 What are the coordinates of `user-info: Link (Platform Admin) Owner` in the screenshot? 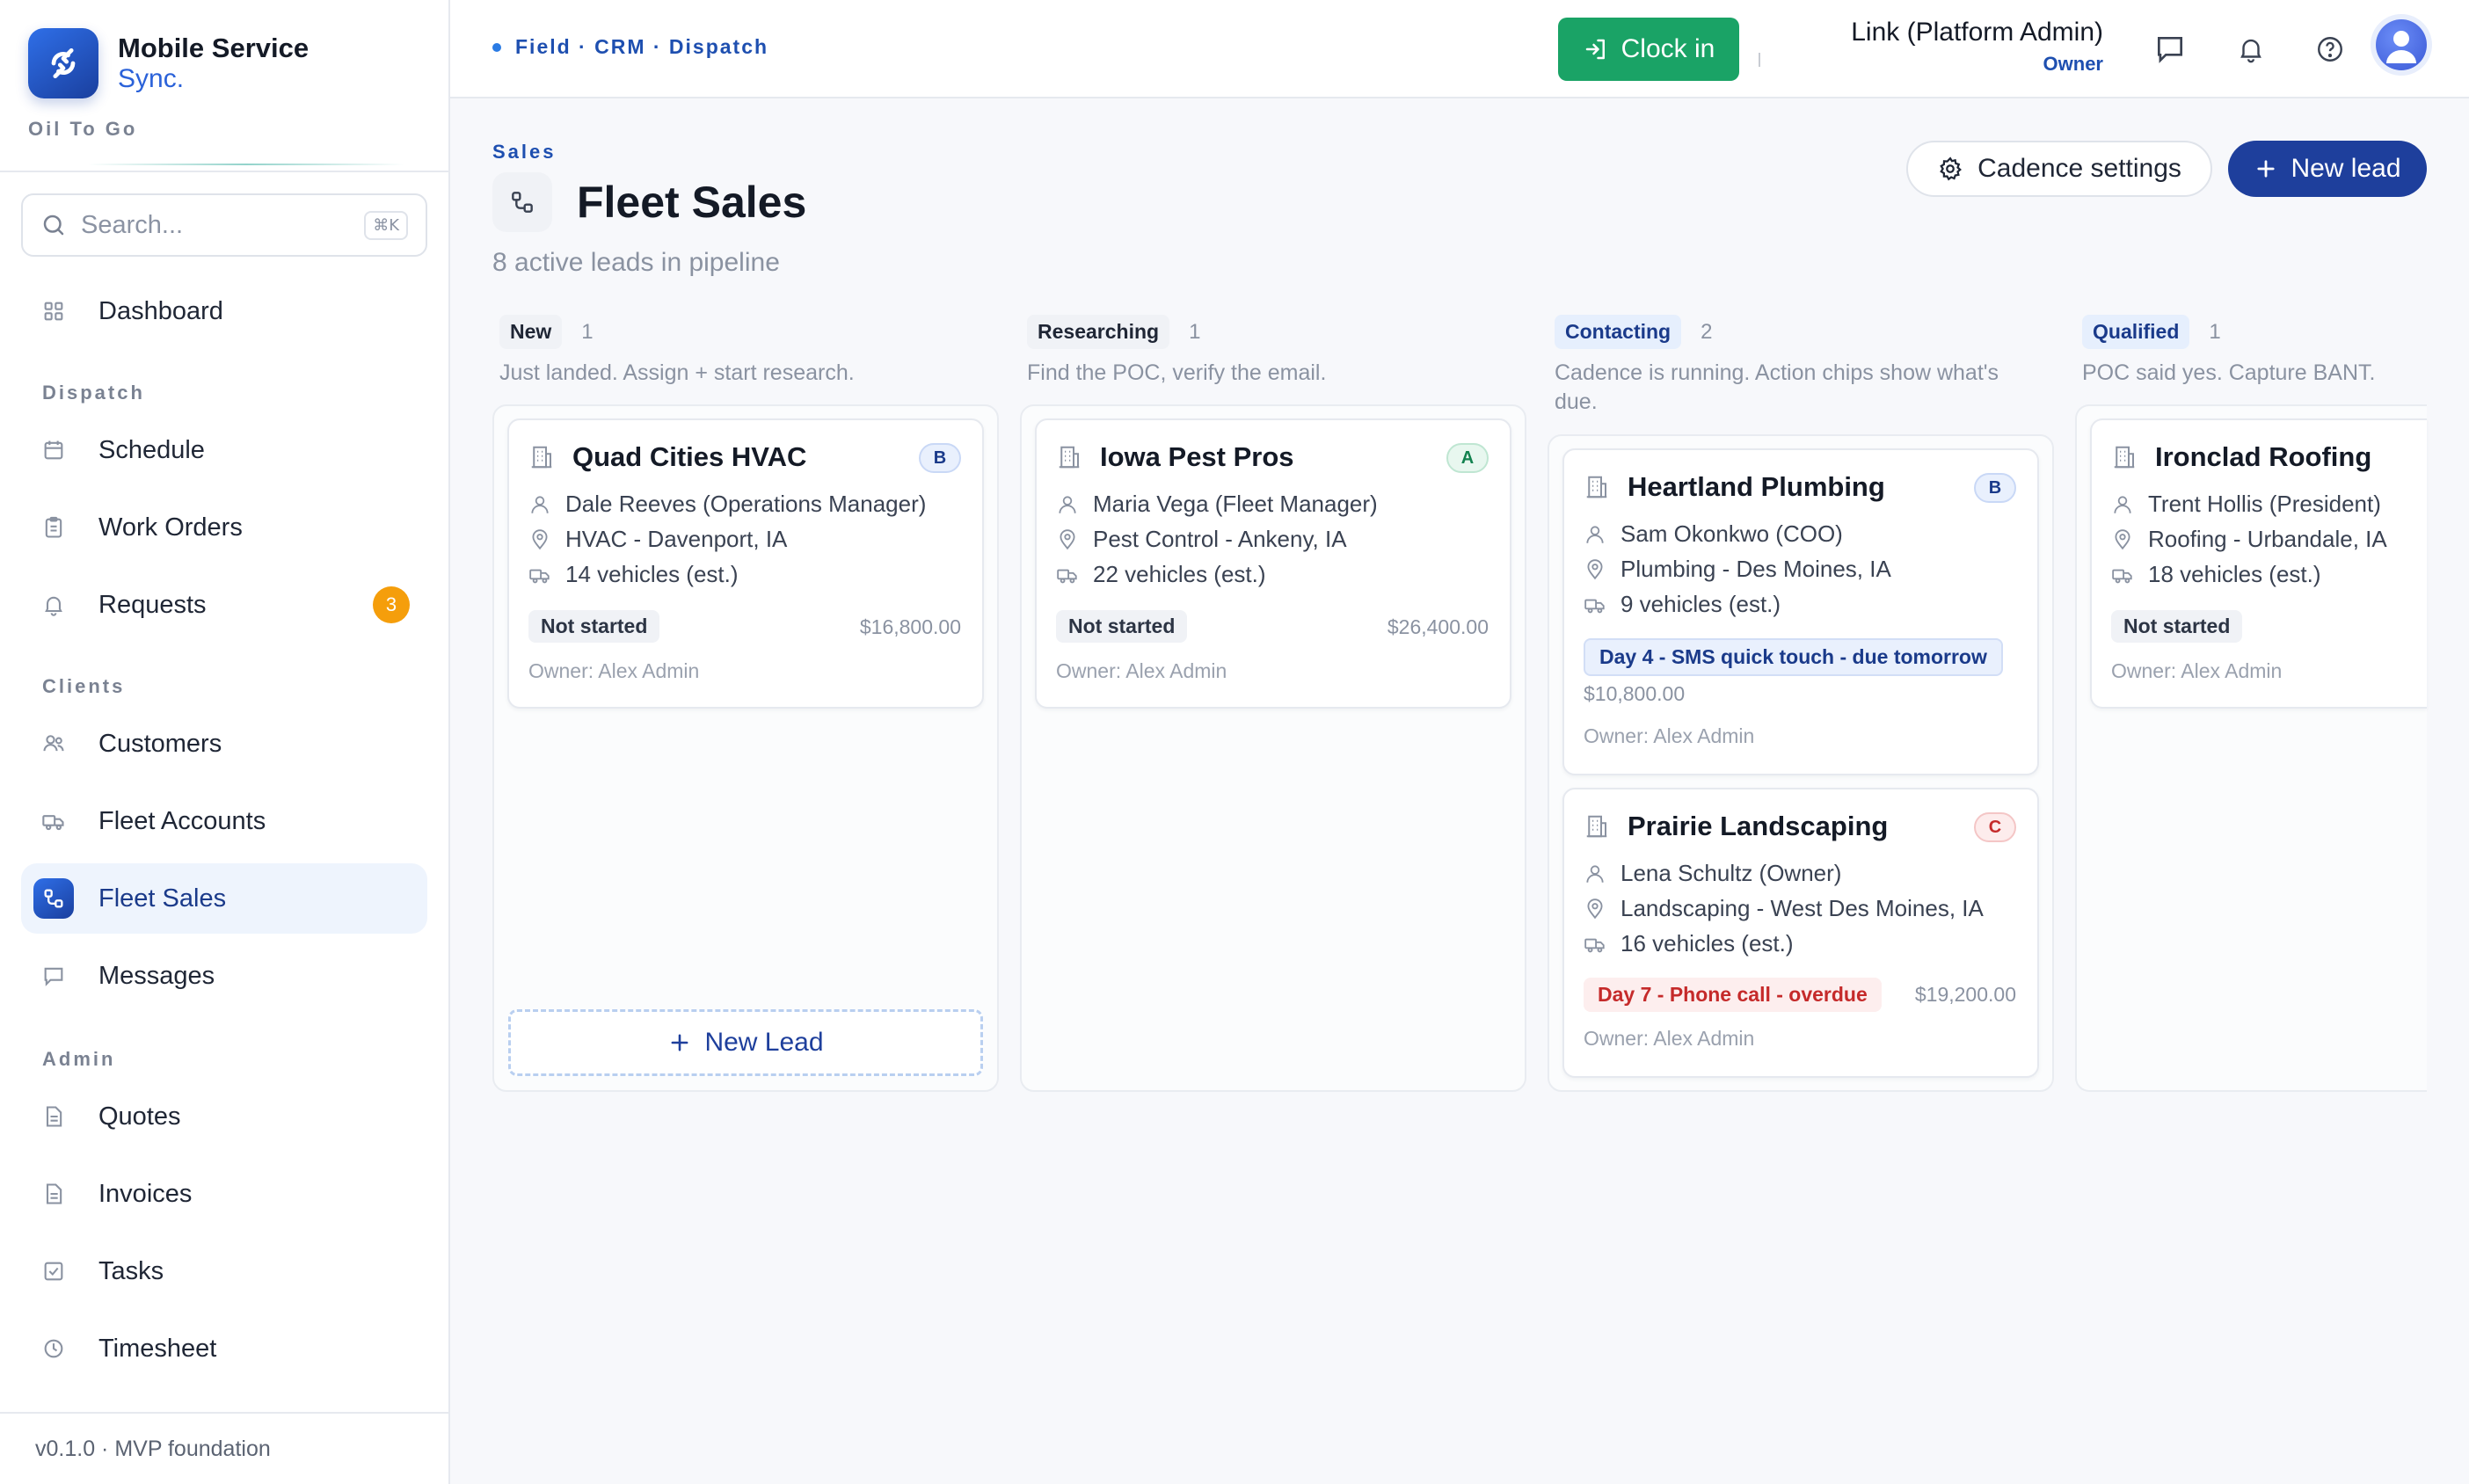 It's located at (1977, 47).